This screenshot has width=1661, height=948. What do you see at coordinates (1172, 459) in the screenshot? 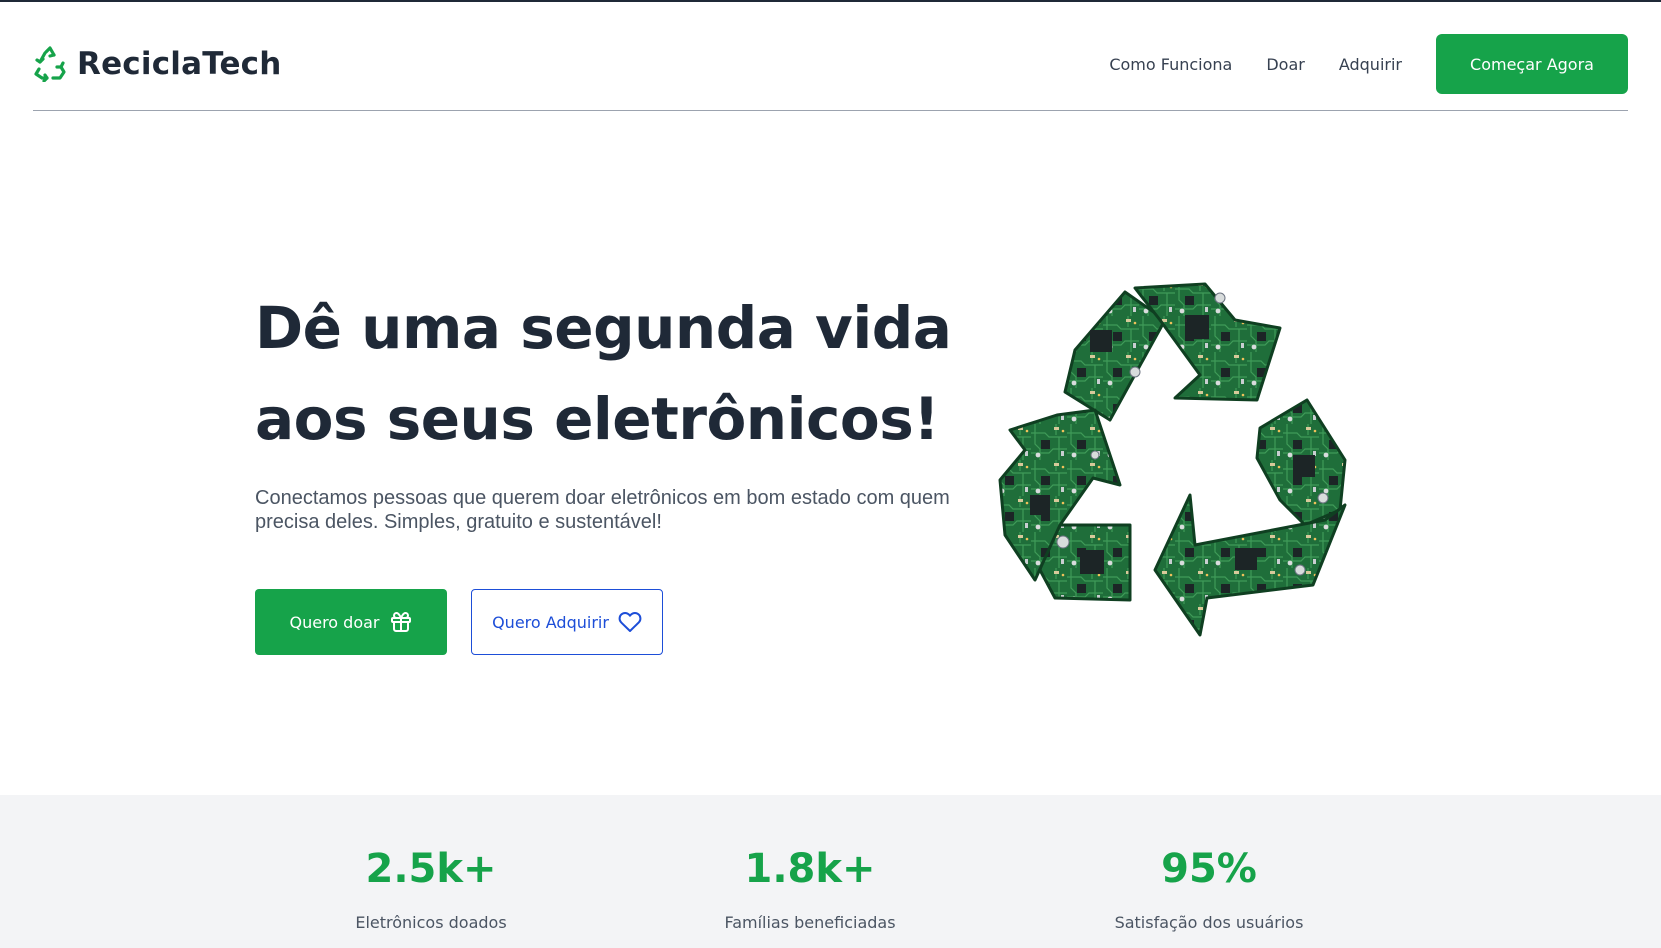
I see `recycle-circuit-board-illustration` at bounding box center [1172, 459].